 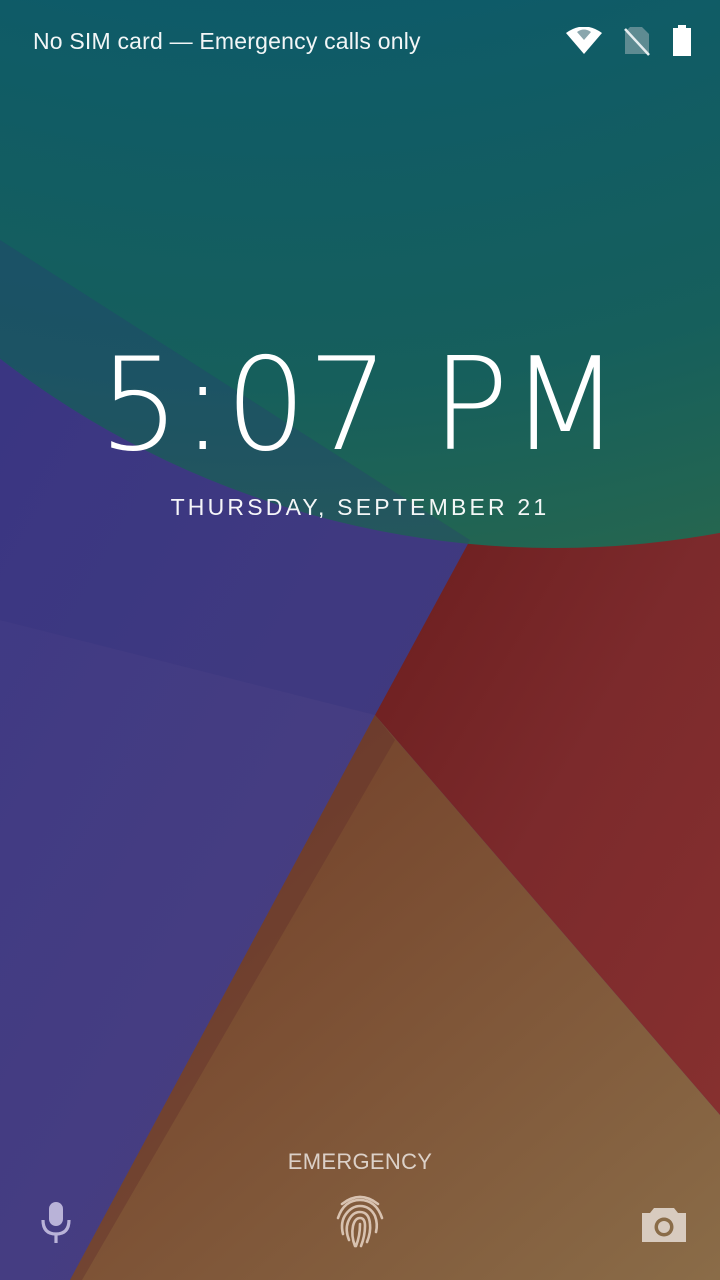 I want to click on mic-icon, so click(x=56, y=1222).